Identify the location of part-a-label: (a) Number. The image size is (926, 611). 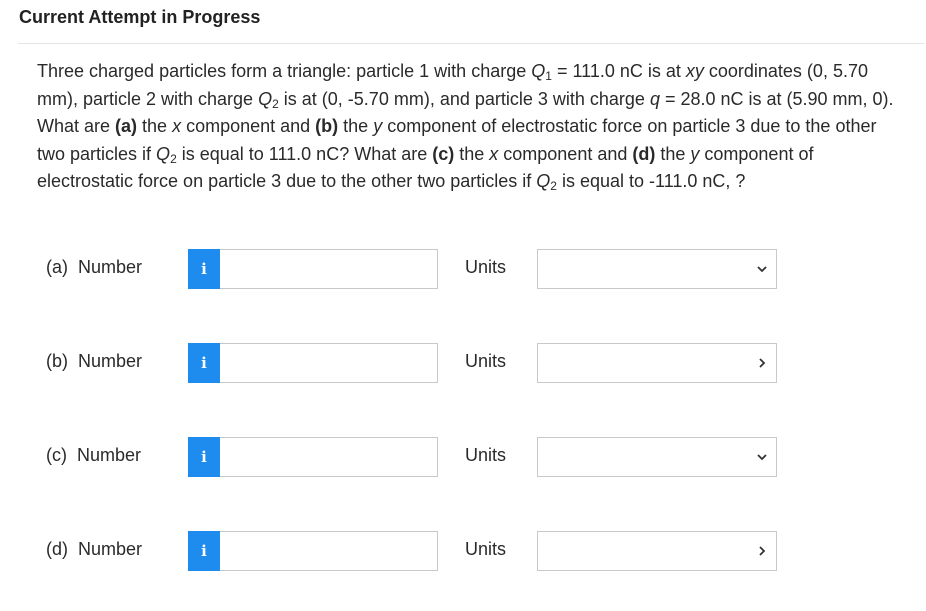
(94, 267).